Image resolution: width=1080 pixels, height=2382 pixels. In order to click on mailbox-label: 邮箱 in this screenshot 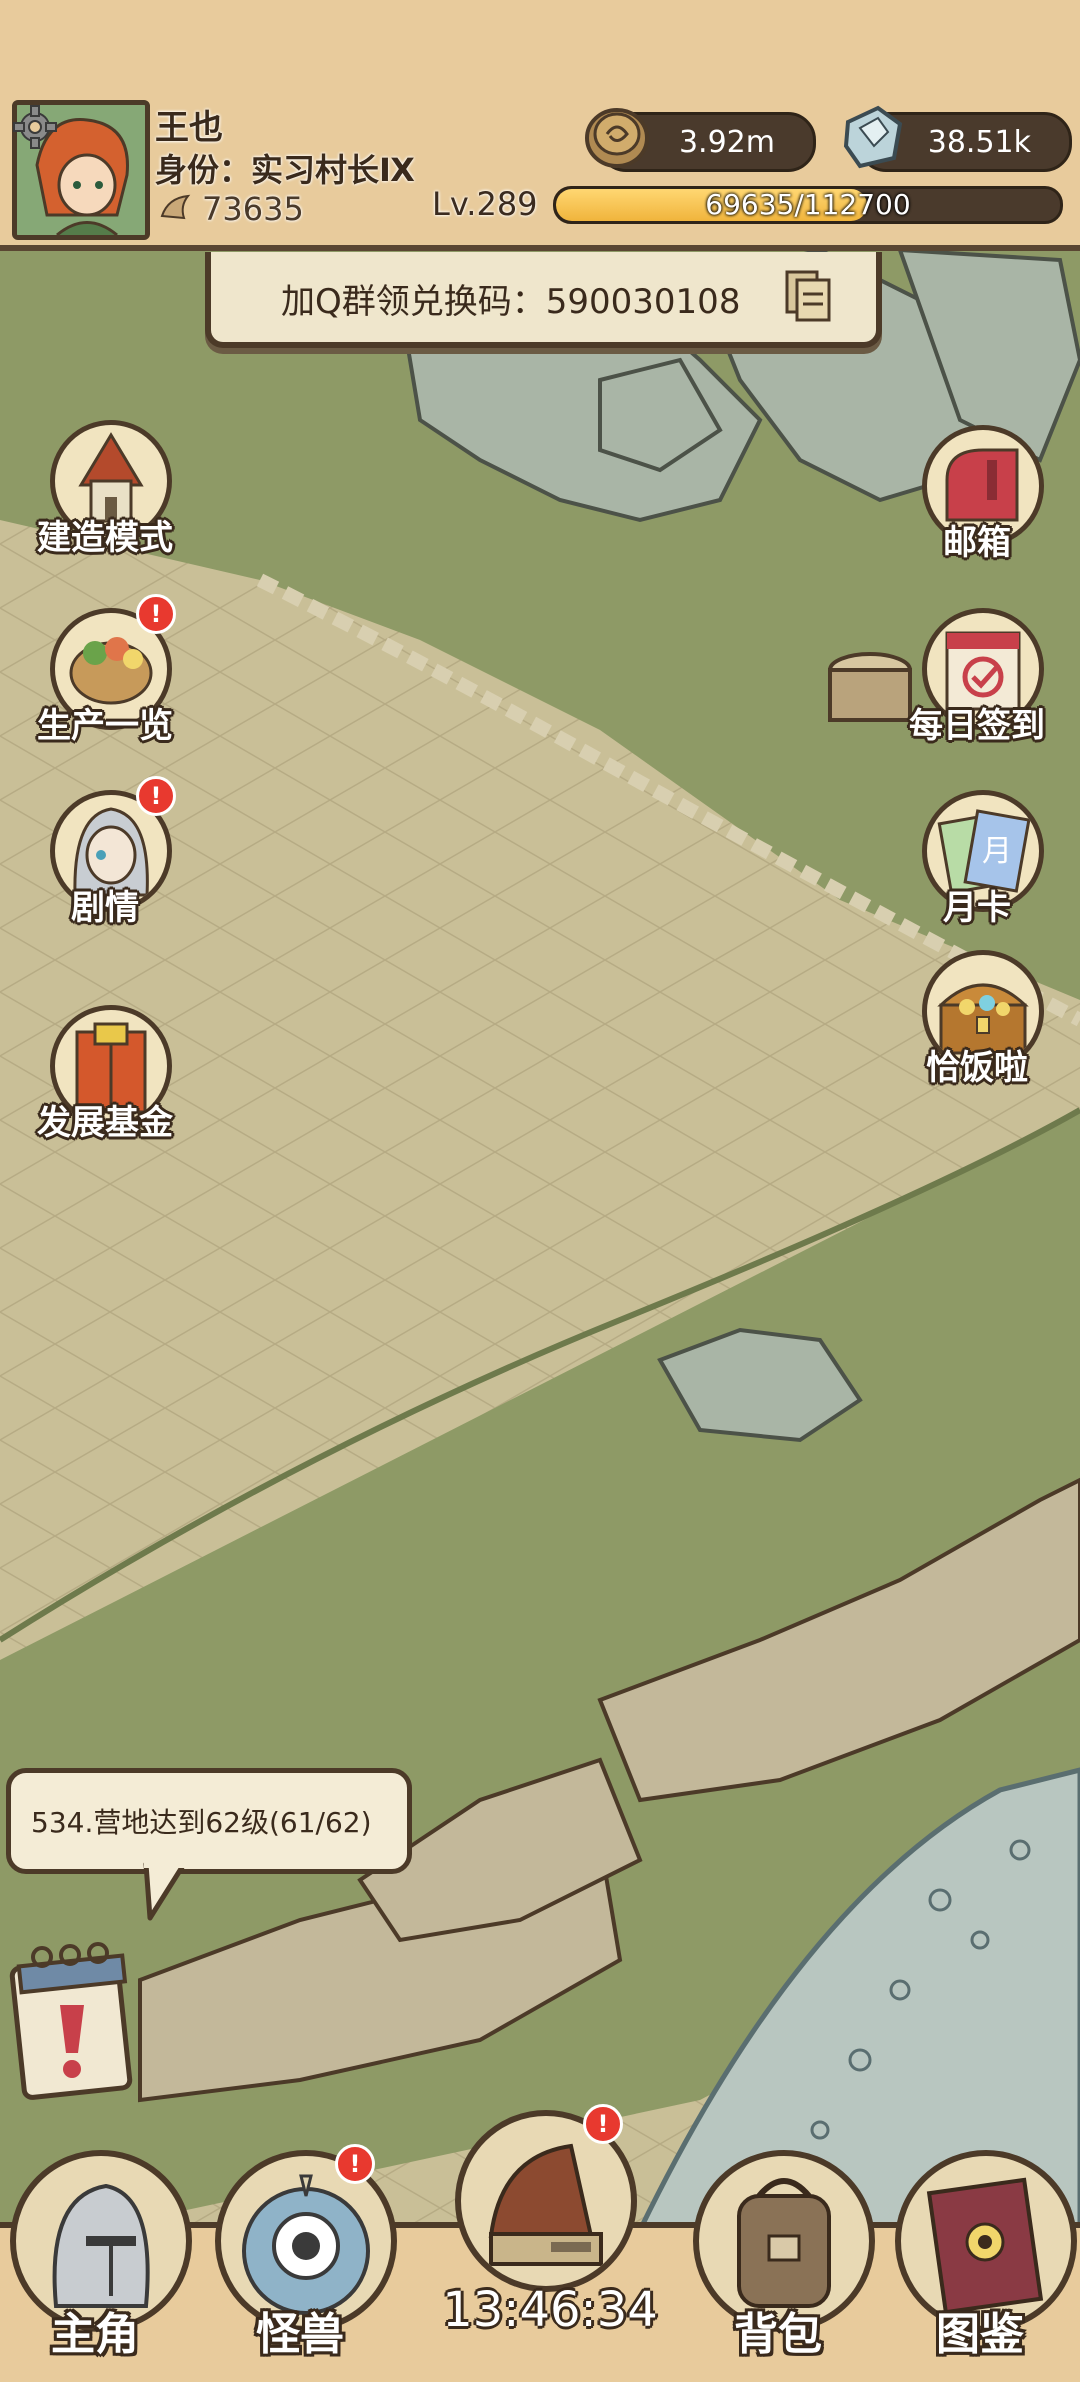, I will do `click(977, 543)`.